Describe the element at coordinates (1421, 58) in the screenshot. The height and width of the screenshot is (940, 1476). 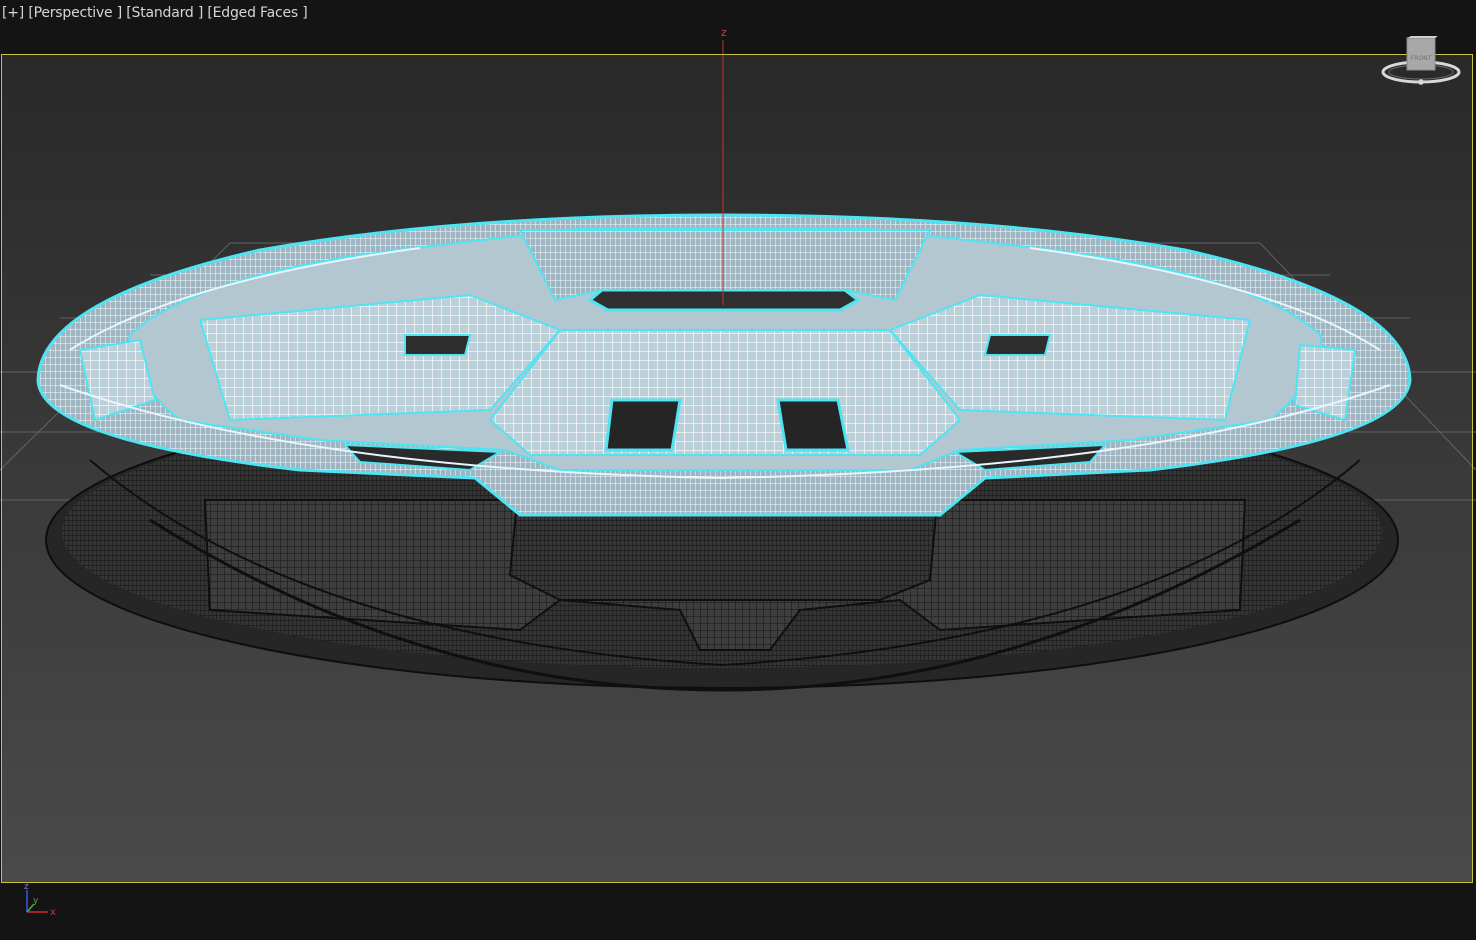
I see `viewcube-face-label: FRONT` at that location.